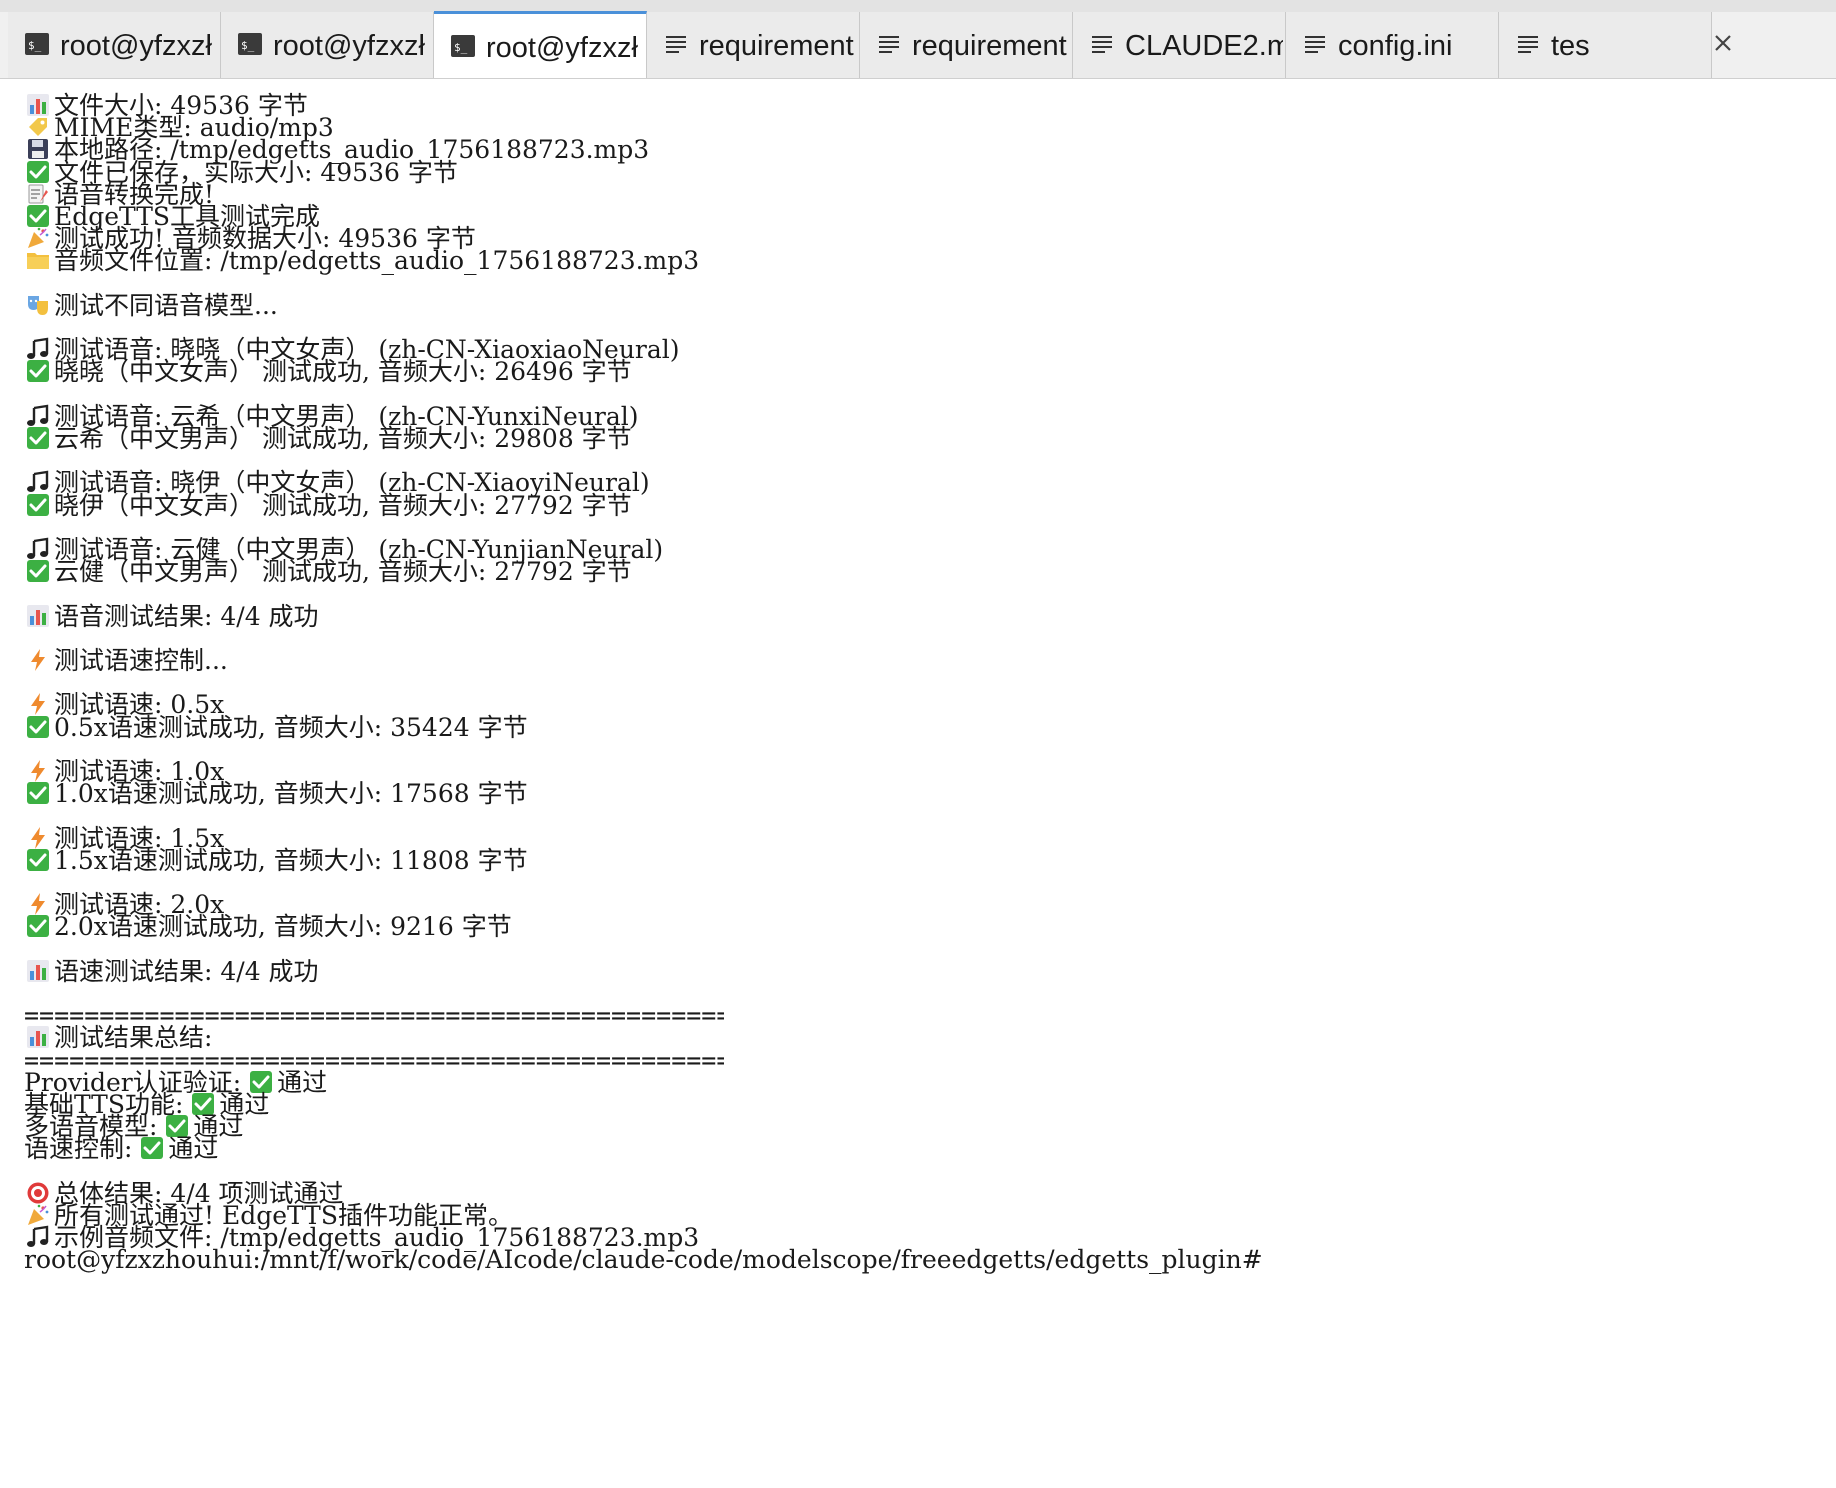 This screenshot has height=1488, width=1836. What do you see at coordinates (291, 727) in the screenshot?
I see `terminal-line-text: 0.5x语速测试成功, 音频大小: 35424 字节` at bounding box center [291, 727].